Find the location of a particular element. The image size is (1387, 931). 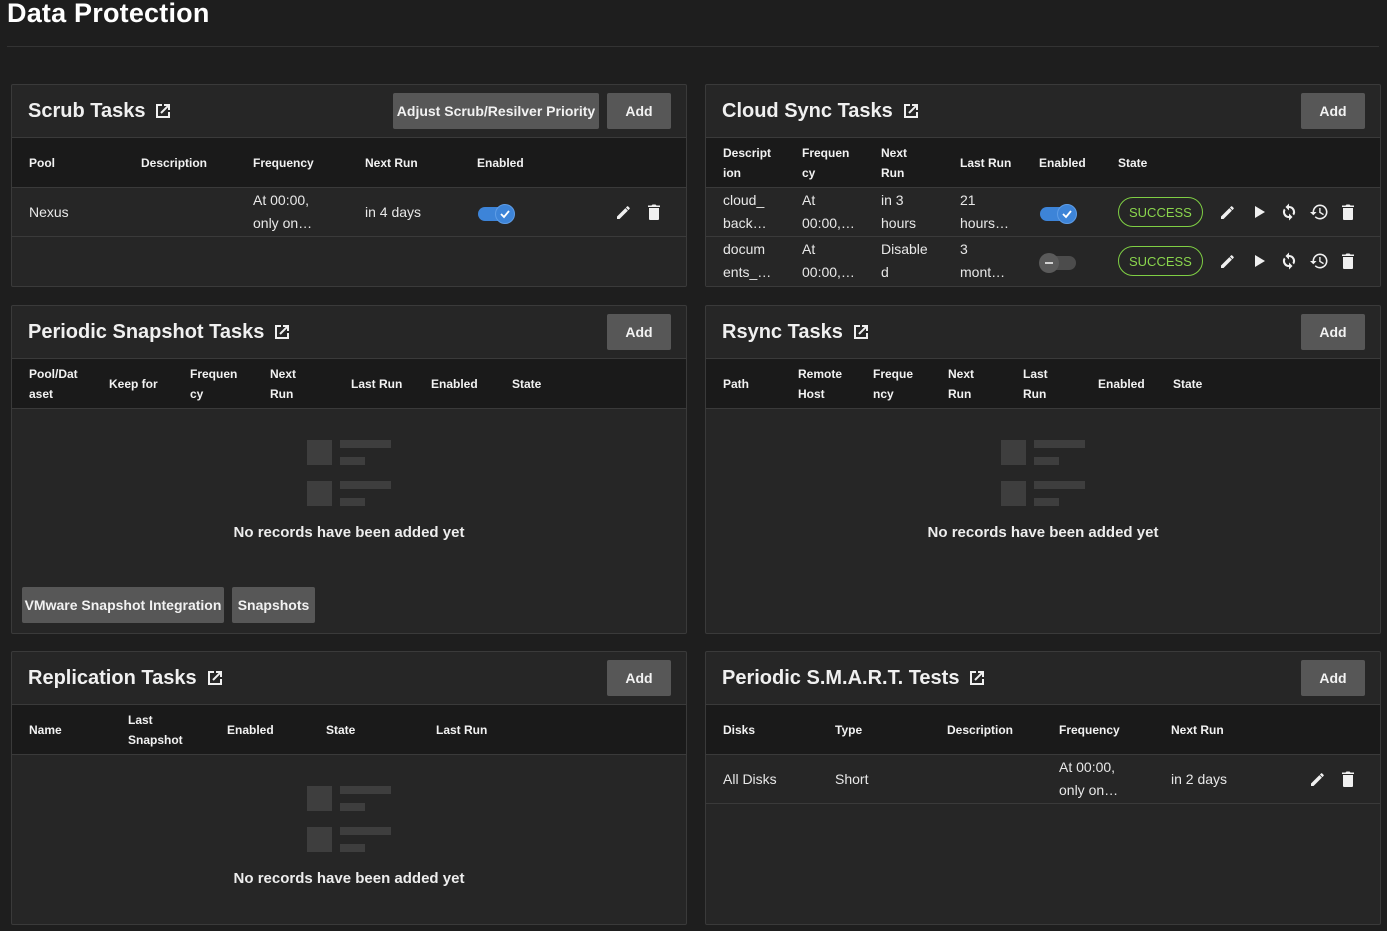

snapshot-title: Periodic Snapshot Tasks is located at coordinates (160, 332).